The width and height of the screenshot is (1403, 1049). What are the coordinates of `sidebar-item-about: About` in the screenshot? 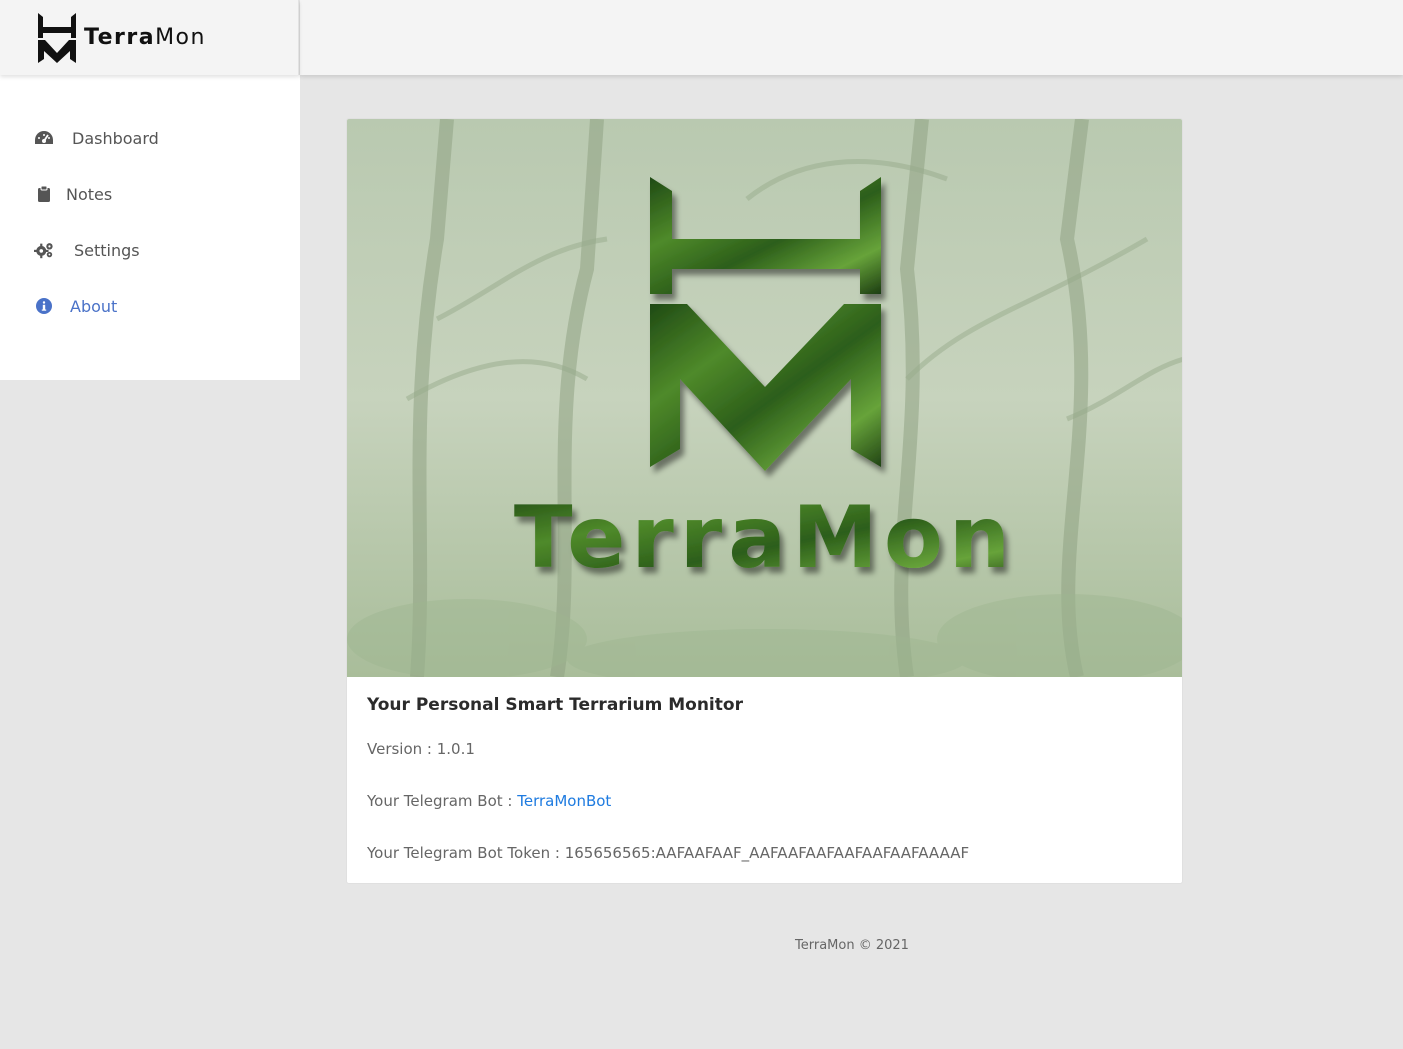 It's located at (150, 306).